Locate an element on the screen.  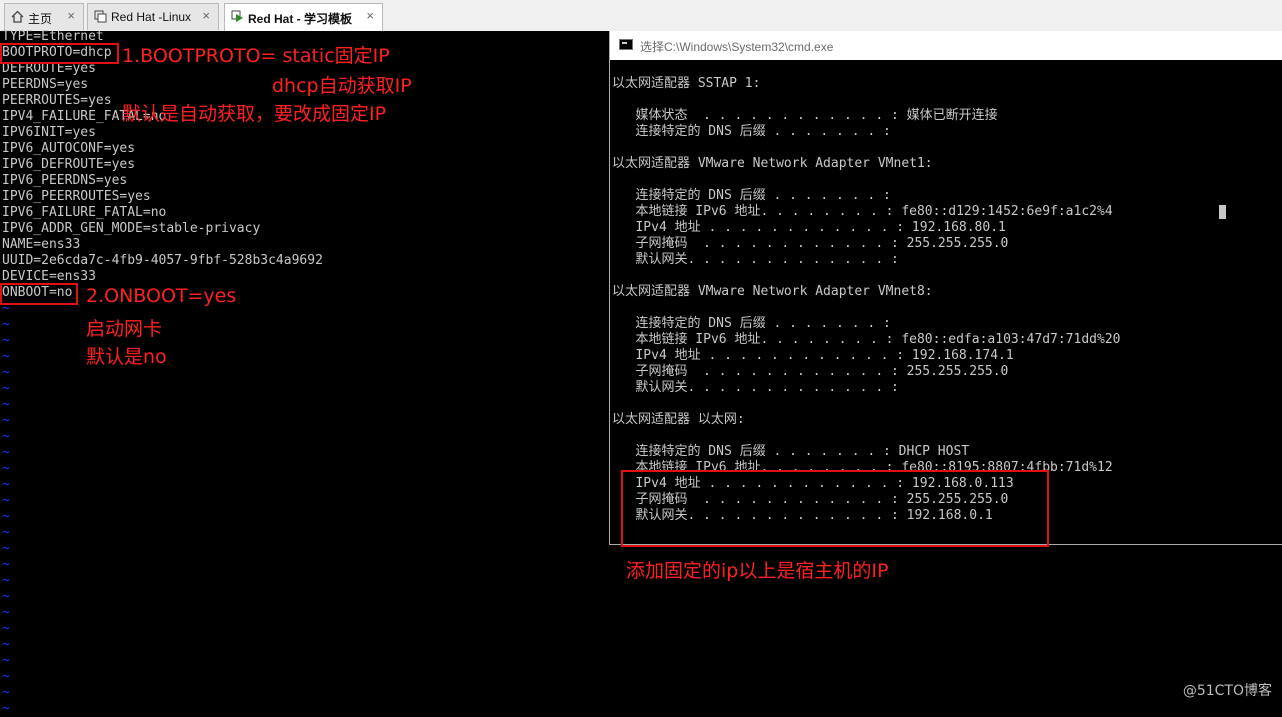
vm-icon is located at coordinates (100, 16).